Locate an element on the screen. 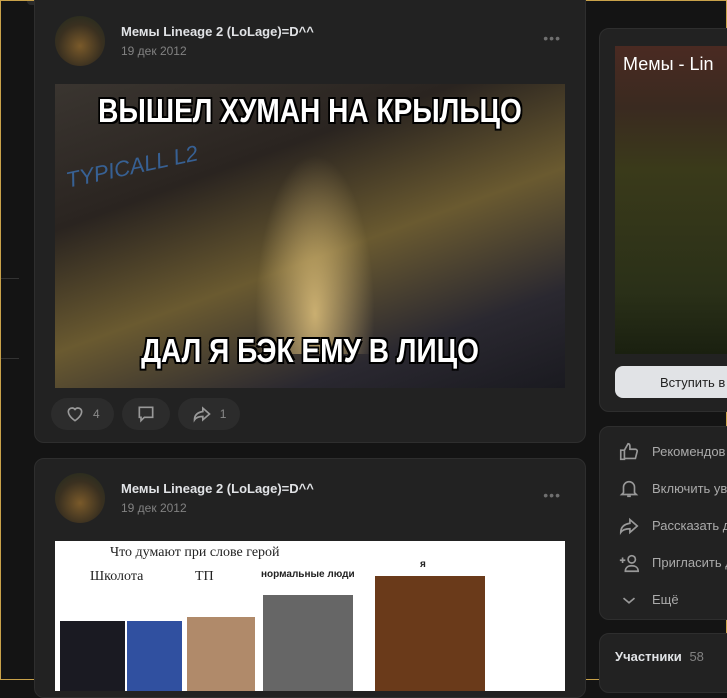  menu-label: Включить ув is located at coordinates (689, 488).